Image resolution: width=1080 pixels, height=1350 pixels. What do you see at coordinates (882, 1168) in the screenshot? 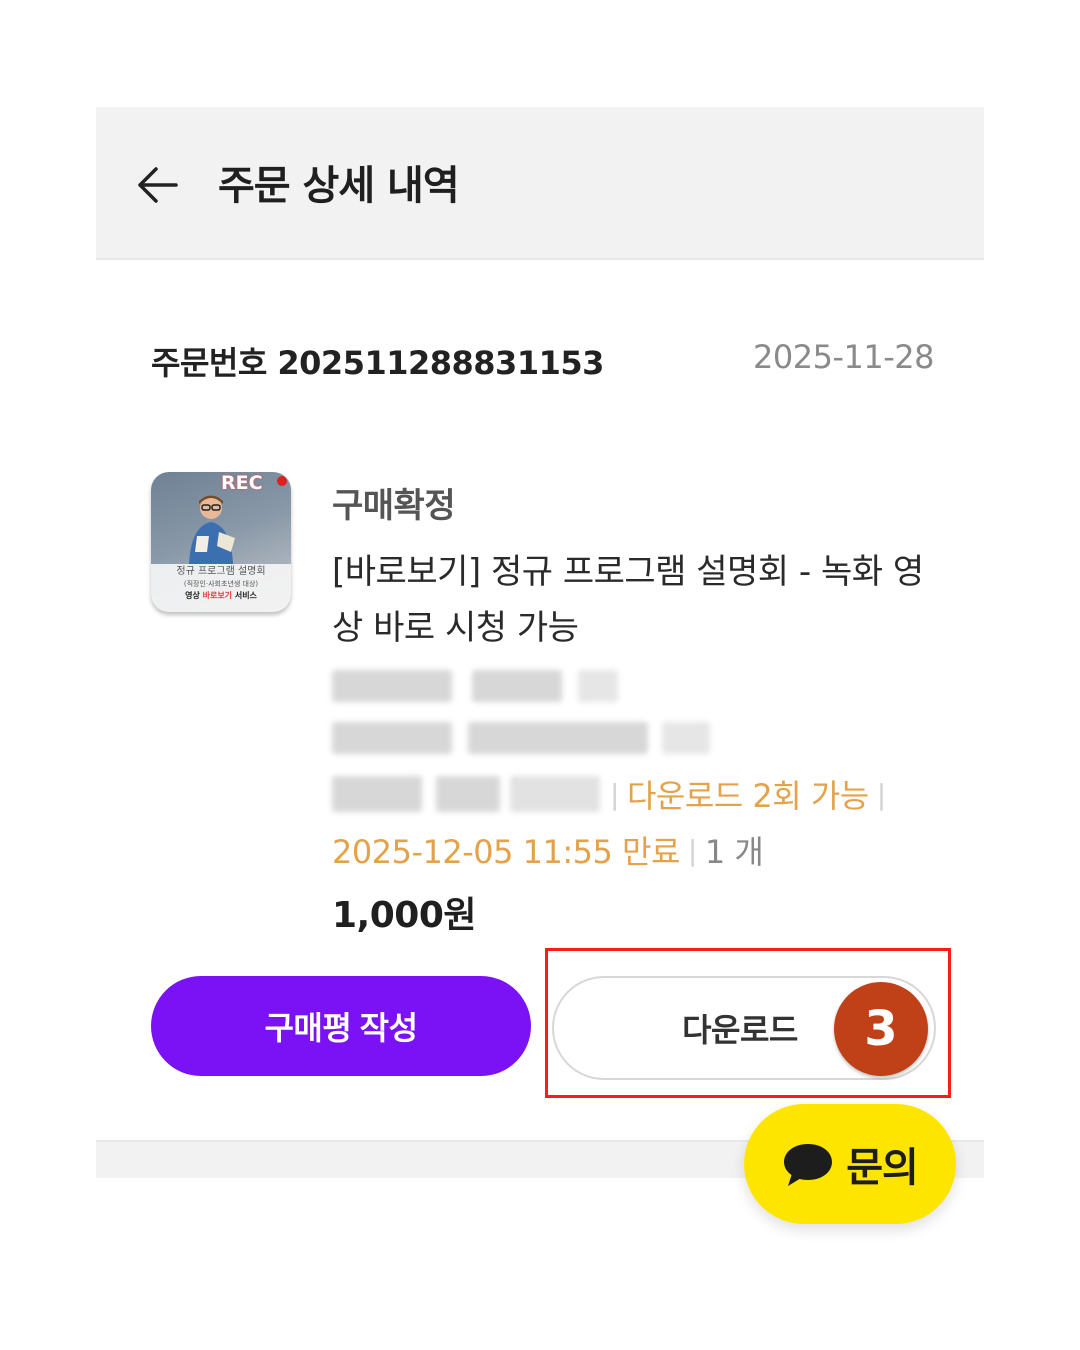
I see `inquiry-label: 문의` at bounding box center [882, 1168].